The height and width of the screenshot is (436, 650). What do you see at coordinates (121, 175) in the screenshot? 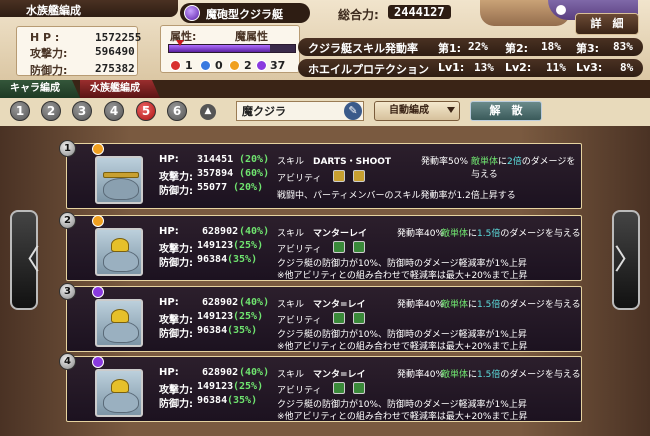
I see `portrait-accent` at bounding box center [121, 175].